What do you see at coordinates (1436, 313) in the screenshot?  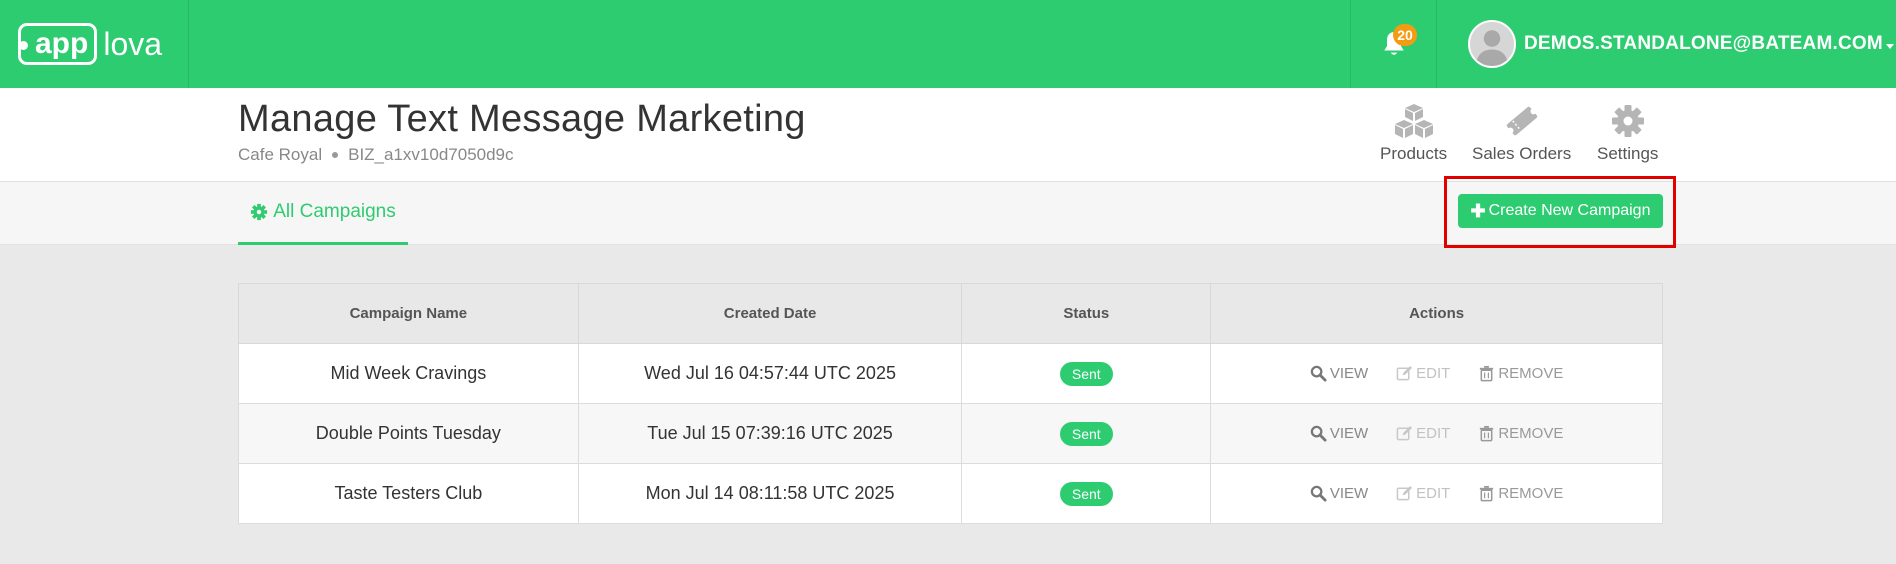 I see `column-header-actions: Actions` at bounding box center [1436, 313].